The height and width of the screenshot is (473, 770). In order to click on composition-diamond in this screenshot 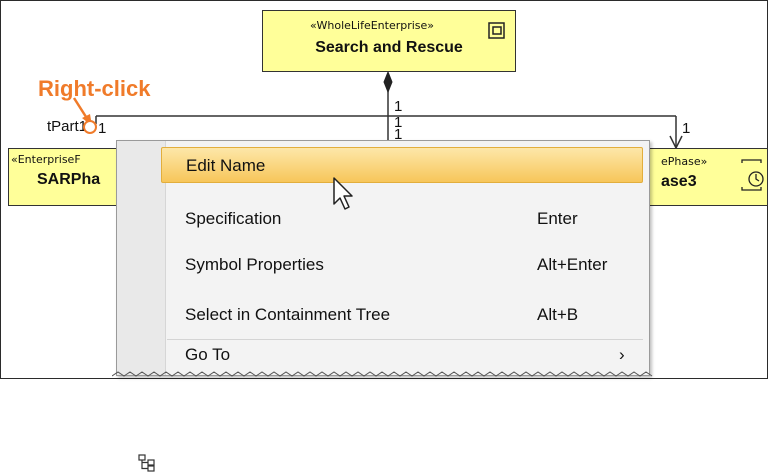, I will do `click(388, 82)`.